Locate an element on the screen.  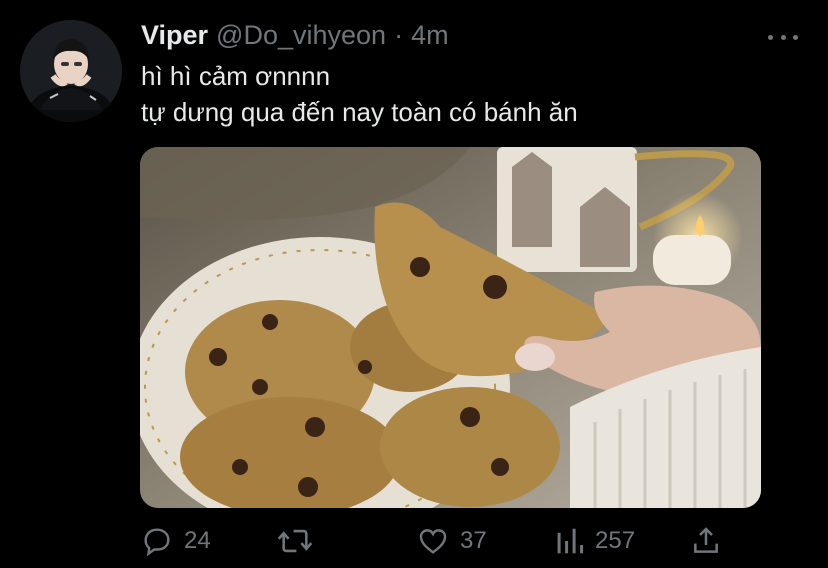
like-count: 37 is located at coordinates (473, 540).